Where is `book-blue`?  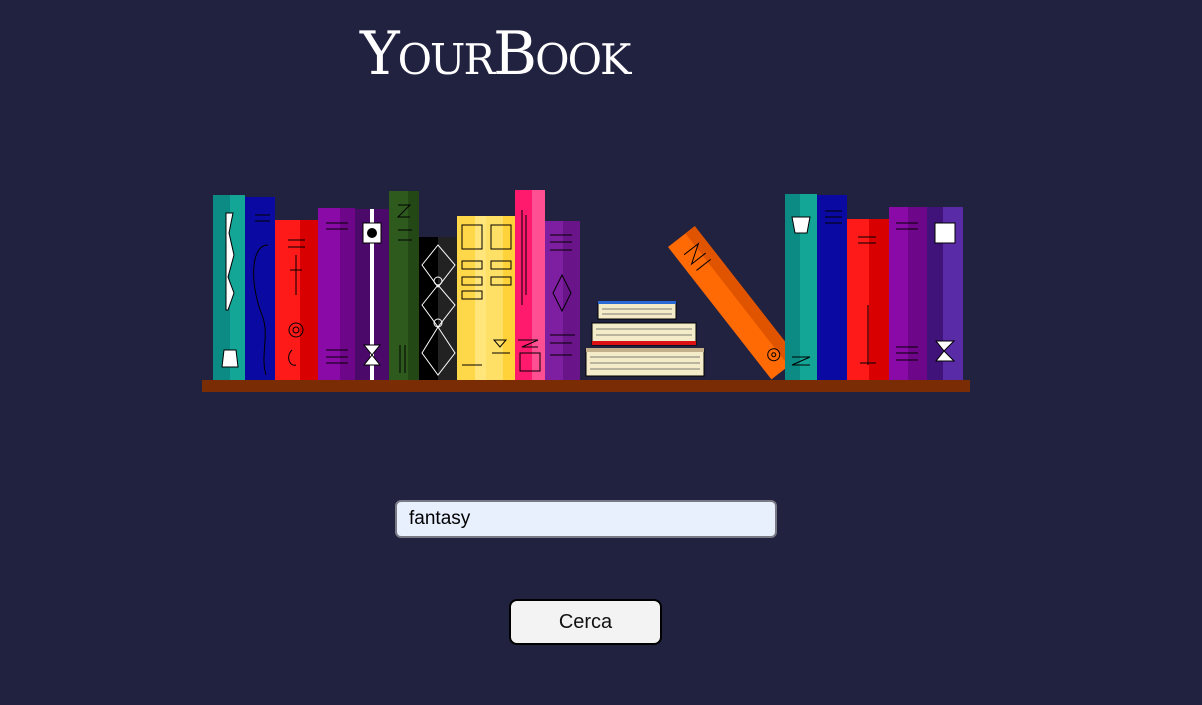 book-blue is located at coordinates (260, 288).